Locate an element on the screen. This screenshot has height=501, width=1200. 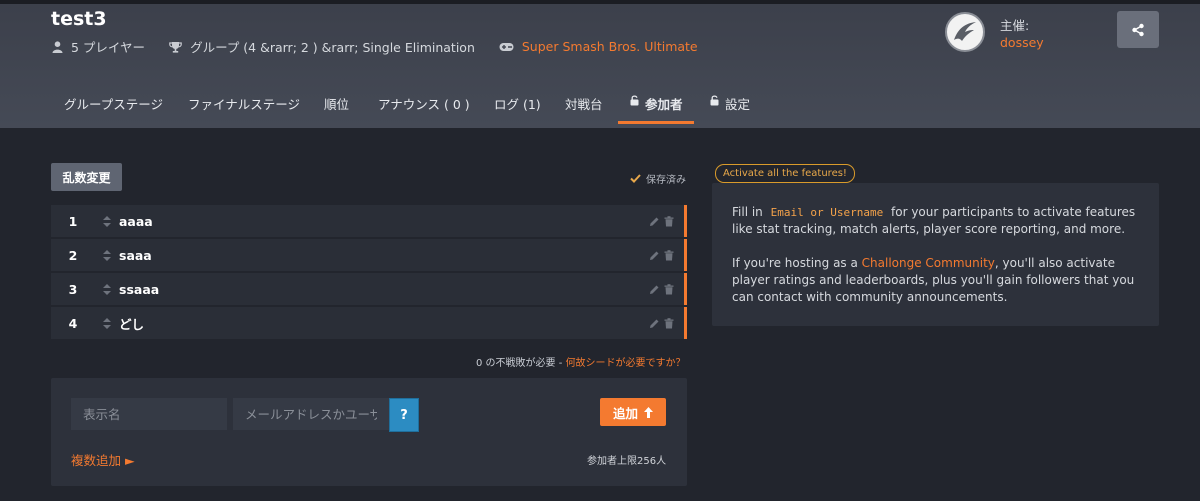
tab-label: 順位 is located at coordinates (337, 104).